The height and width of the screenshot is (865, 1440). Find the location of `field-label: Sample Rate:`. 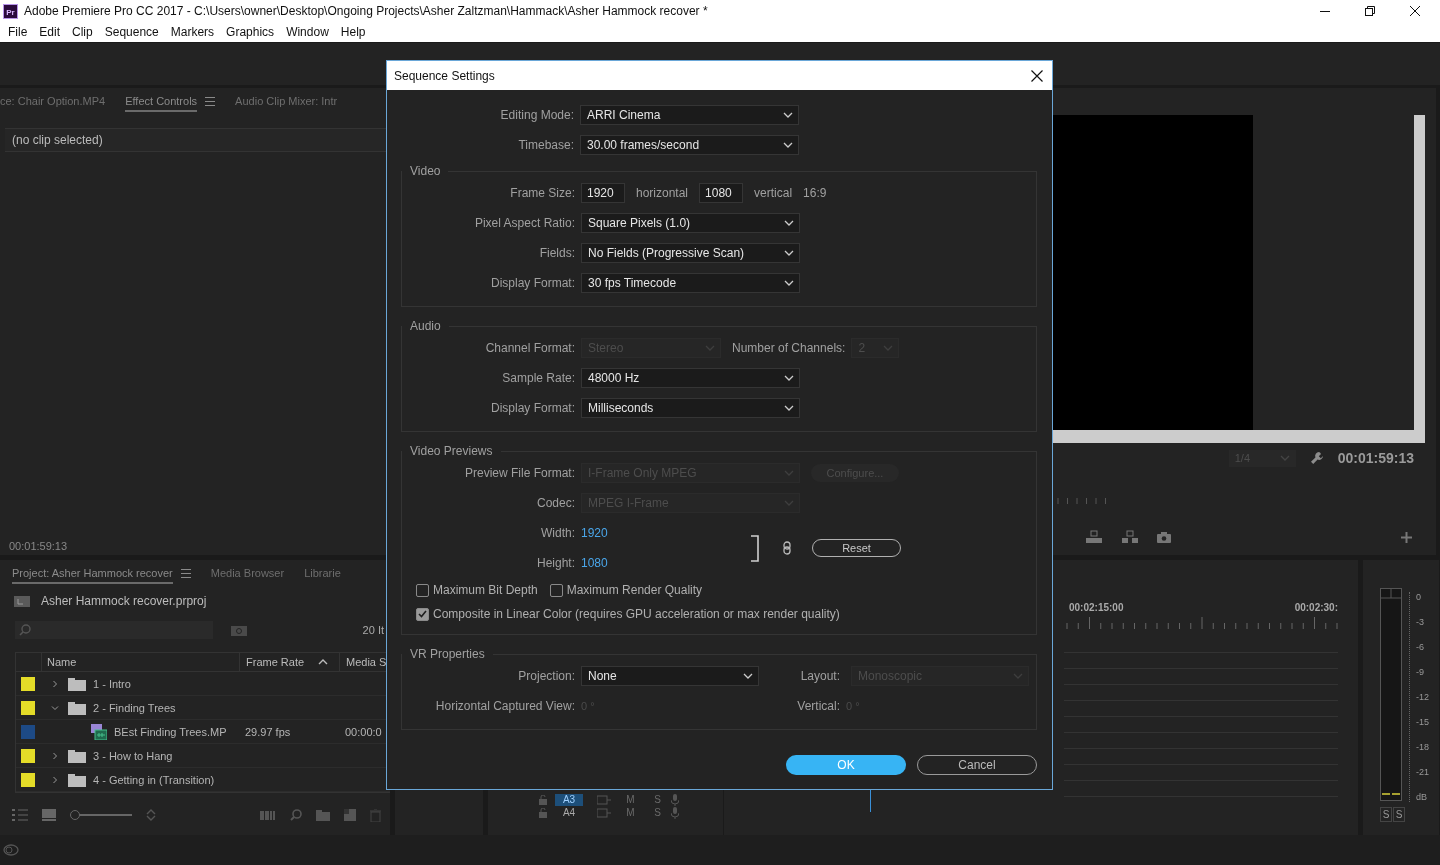

field-label: Sample Rate: is located at coordinates (538, 378).